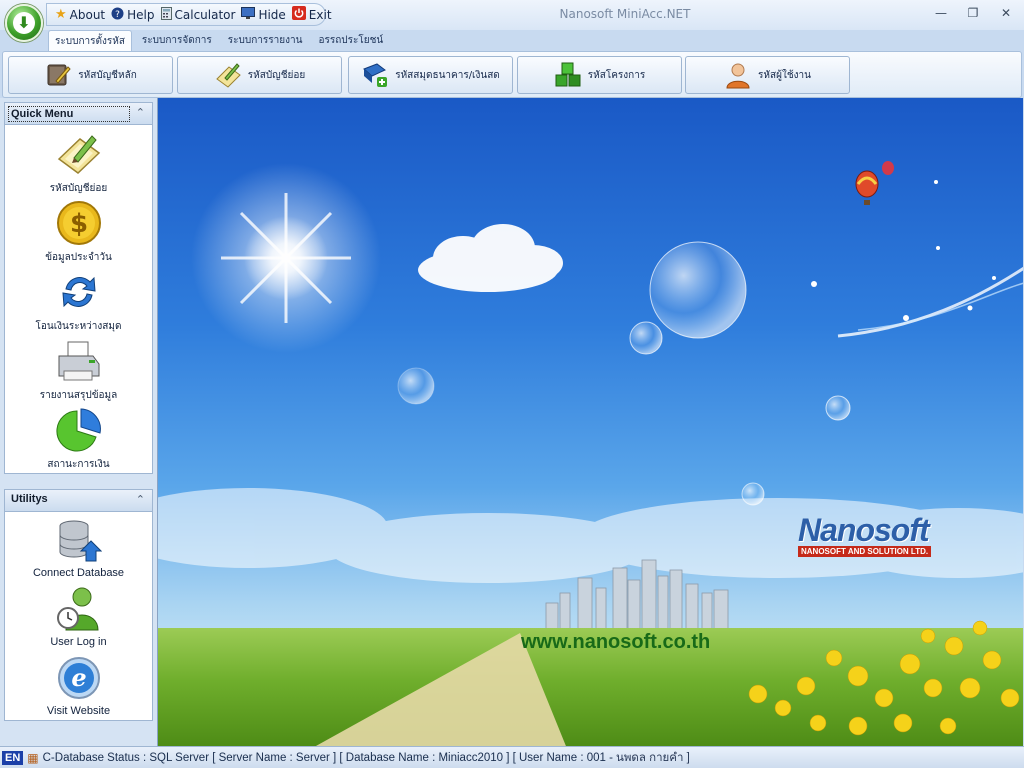  What do you see at coordinates (78, 430) in the screenshot?
I see `pie-chart-icon` at bounding box center [78, 430].